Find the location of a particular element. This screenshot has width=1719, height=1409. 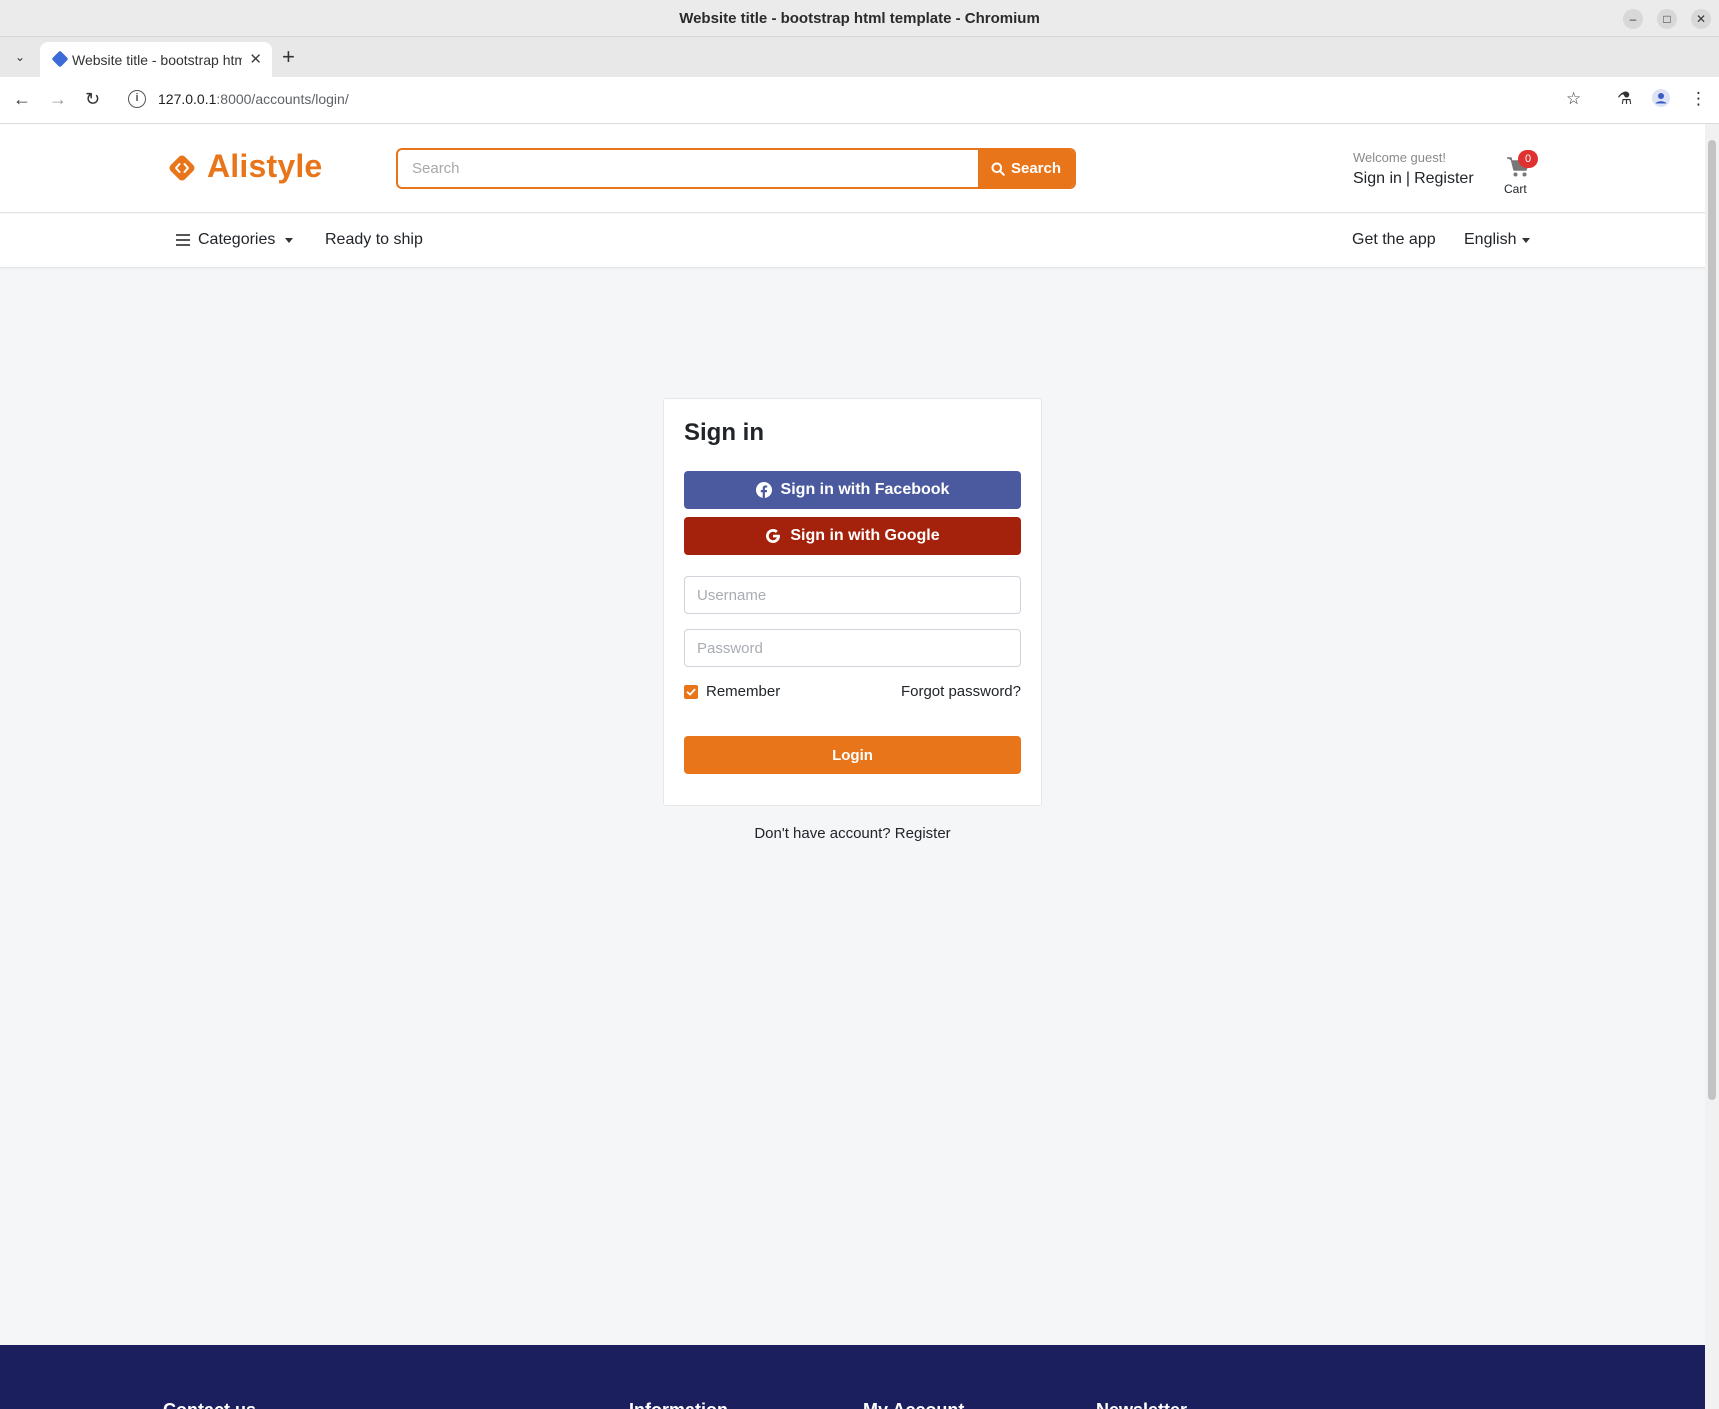

tab-close-icon: ✕ is located at coordinates (255, 59).